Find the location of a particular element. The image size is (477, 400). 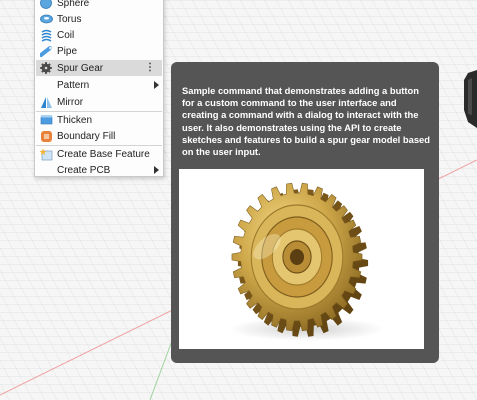

sphere-icon is located at coordinates (46, 5).